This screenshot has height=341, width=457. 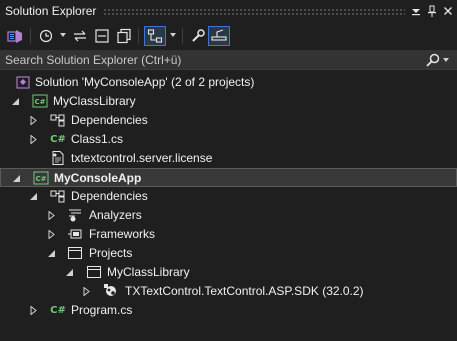 What do you see at coordinates (122, 234) in the screenshot?
I see `frameworks-label: Frameworks` at bounding box center [122, 234].